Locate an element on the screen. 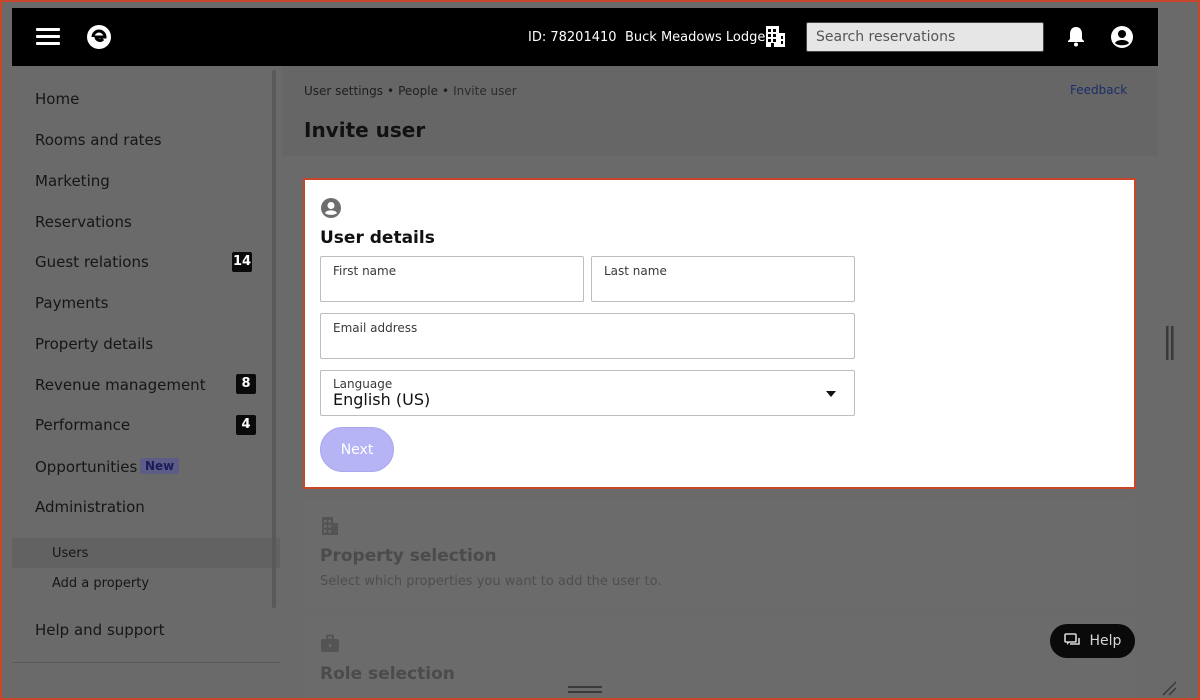  revenue-management-count-badge: 8 is located at coordinates (246, 384).